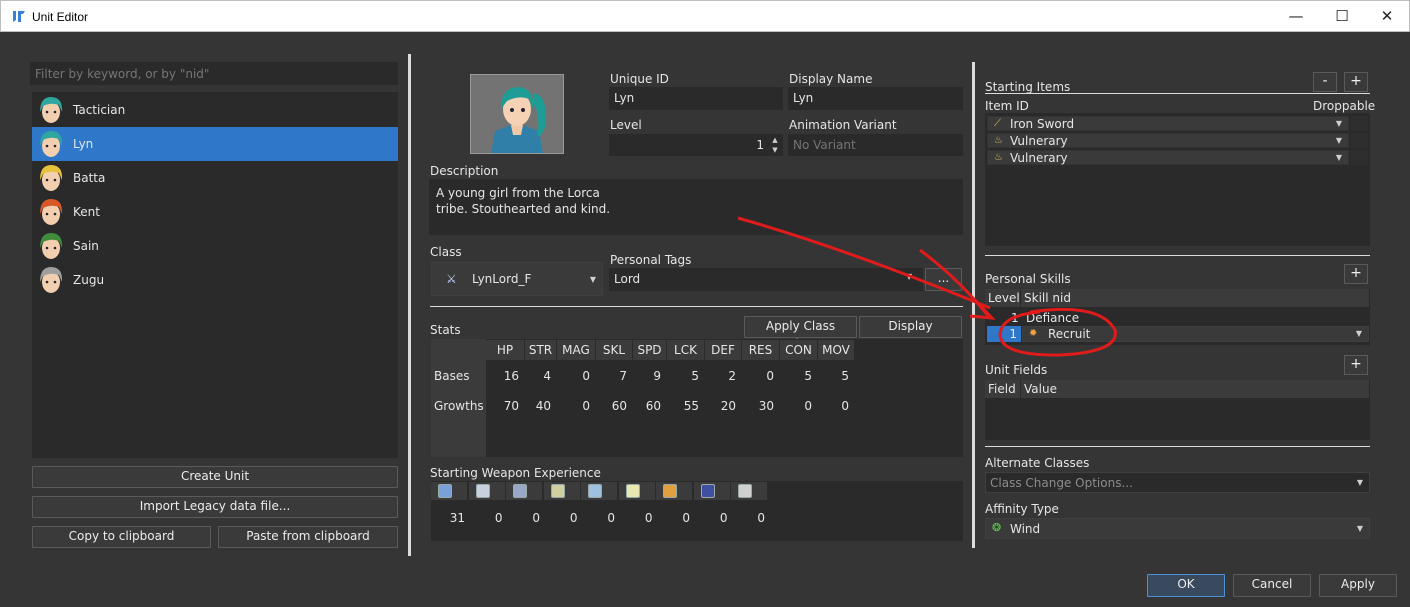 This screenshot has width=1410, height=607. I want to click on animation-variant-input, so click(875, 145).